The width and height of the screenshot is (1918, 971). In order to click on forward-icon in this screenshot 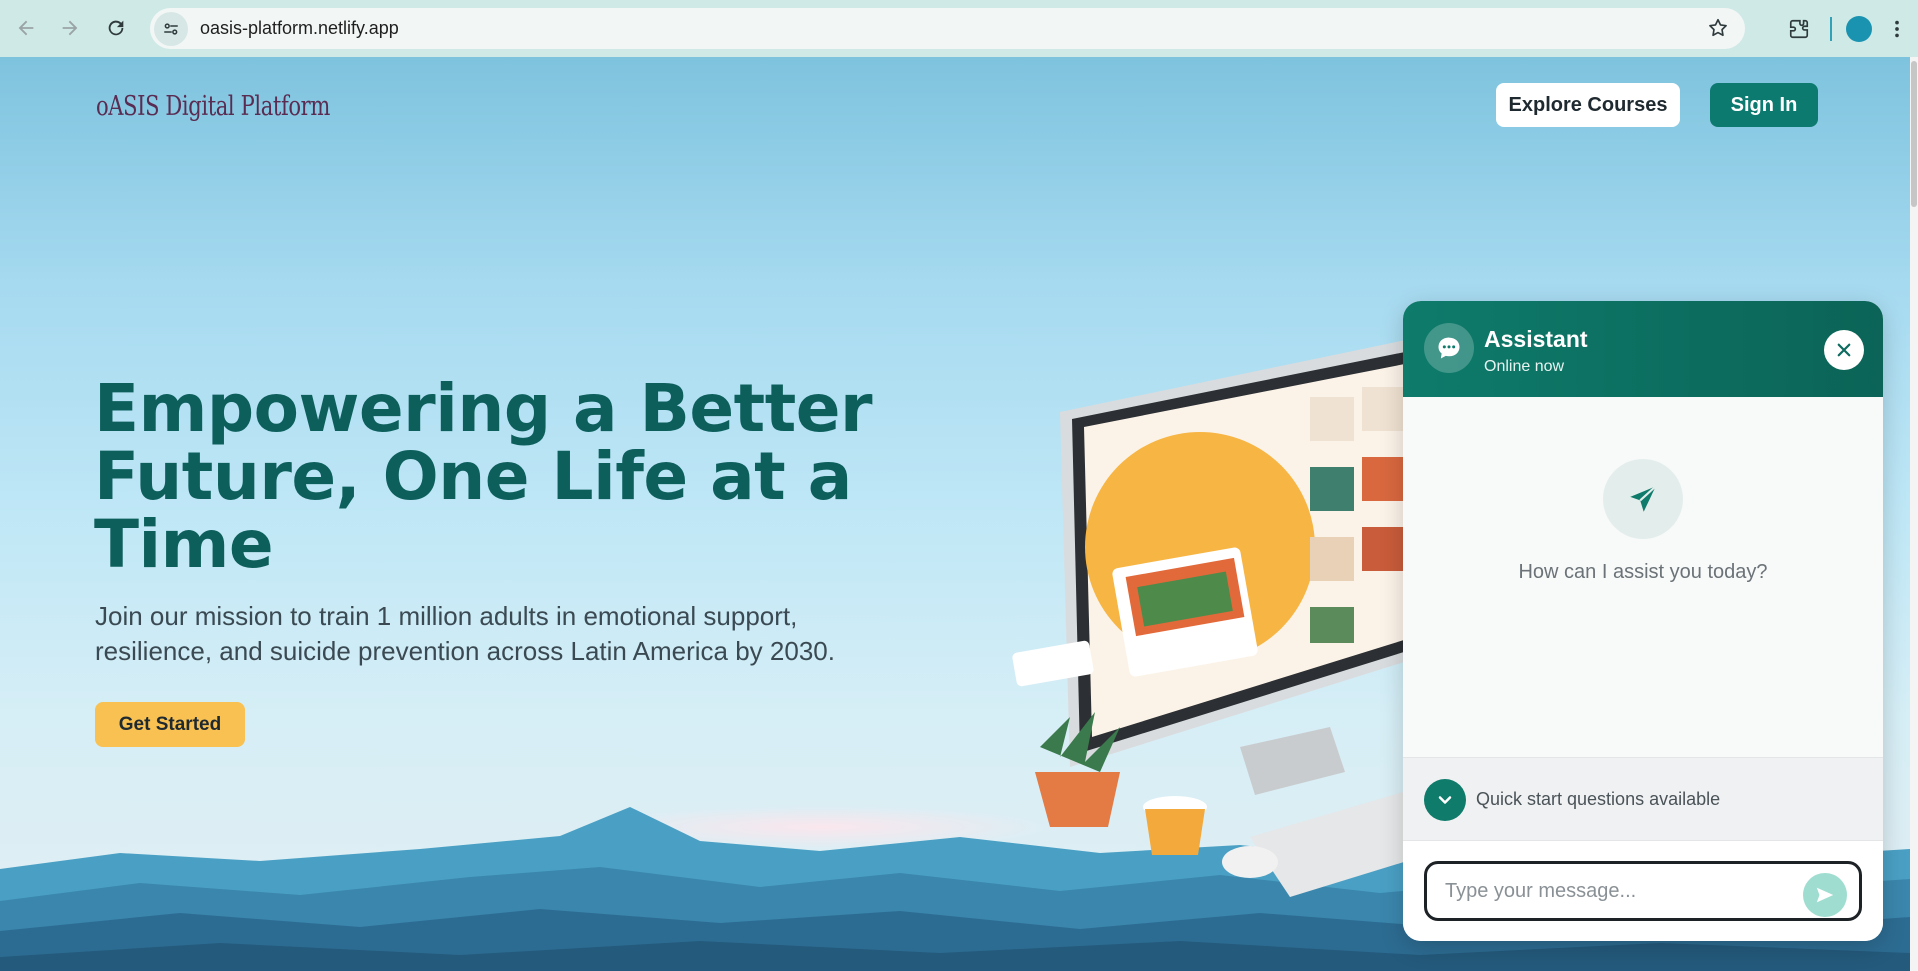, I will do `click(70, 28)`.